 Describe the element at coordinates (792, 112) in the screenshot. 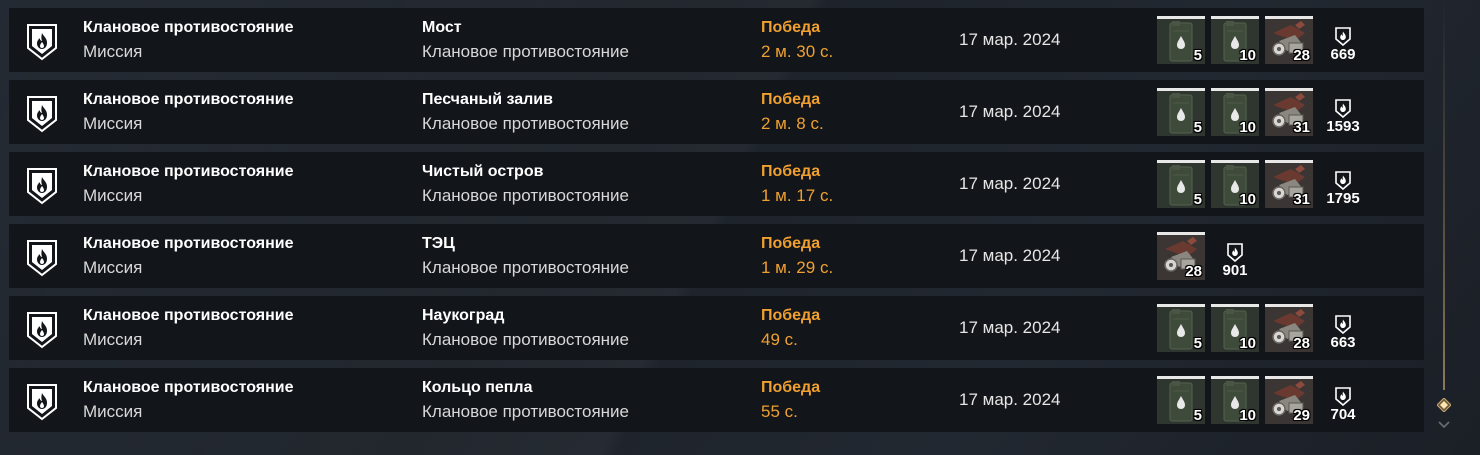

I see `battle-result: Победа 2 м. 8 с.` at that location.